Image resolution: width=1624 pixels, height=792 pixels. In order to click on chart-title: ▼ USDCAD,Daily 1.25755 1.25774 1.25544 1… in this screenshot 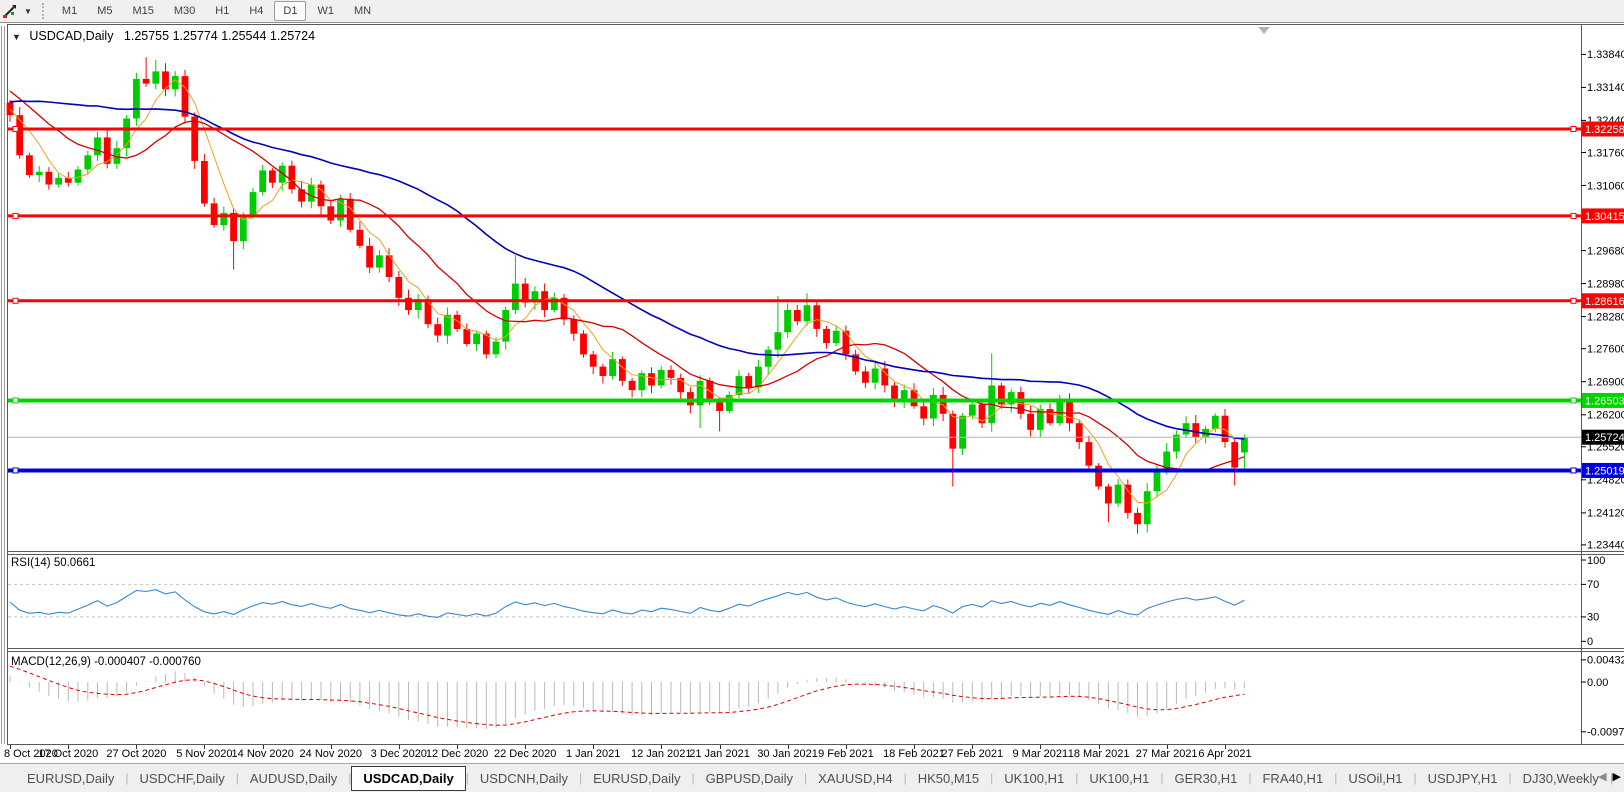, I will do `click(163, 36)`.